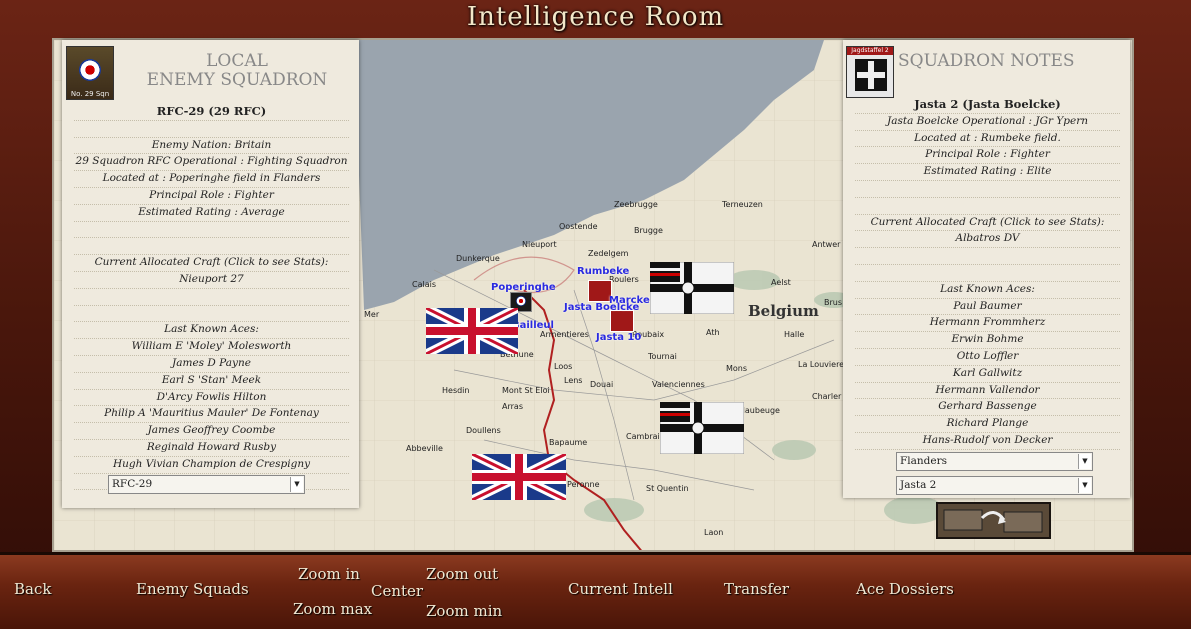  I want to click on place-maubeuge: Maubeuge, so click(759, 410).